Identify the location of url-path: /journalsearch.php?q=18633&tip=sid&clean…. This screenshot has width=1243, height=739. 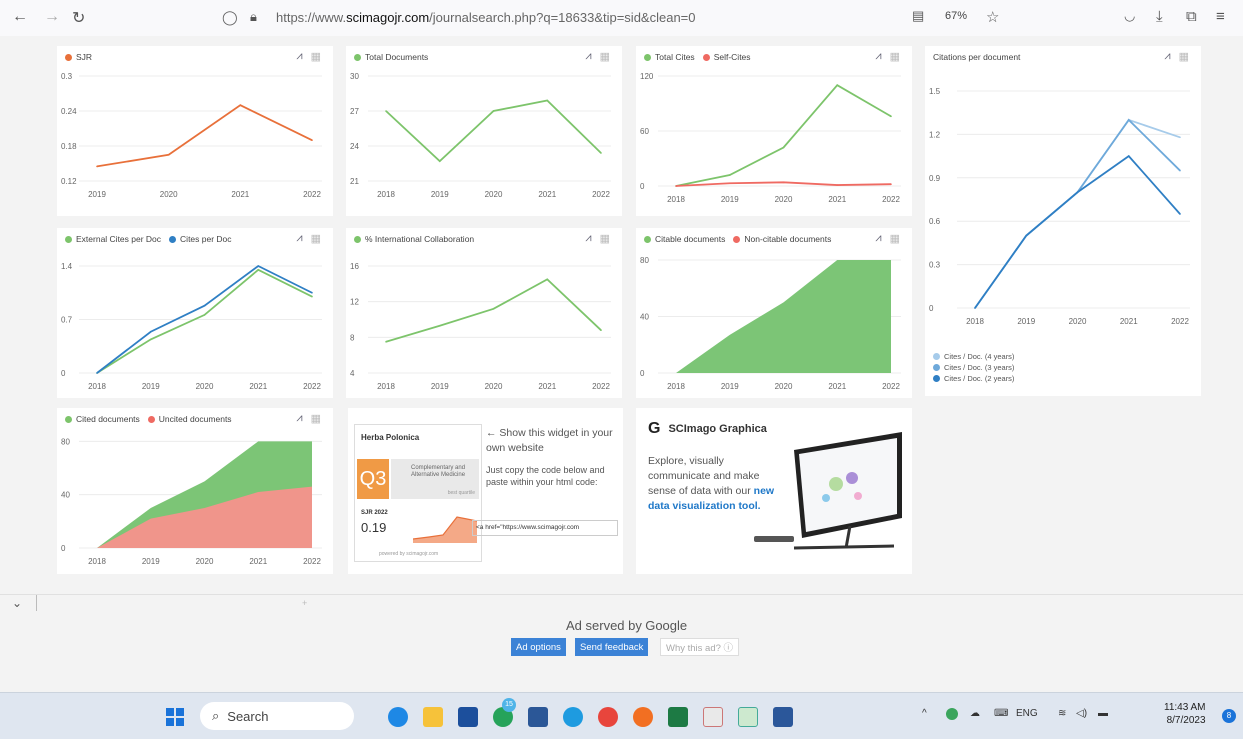
(562, 17).